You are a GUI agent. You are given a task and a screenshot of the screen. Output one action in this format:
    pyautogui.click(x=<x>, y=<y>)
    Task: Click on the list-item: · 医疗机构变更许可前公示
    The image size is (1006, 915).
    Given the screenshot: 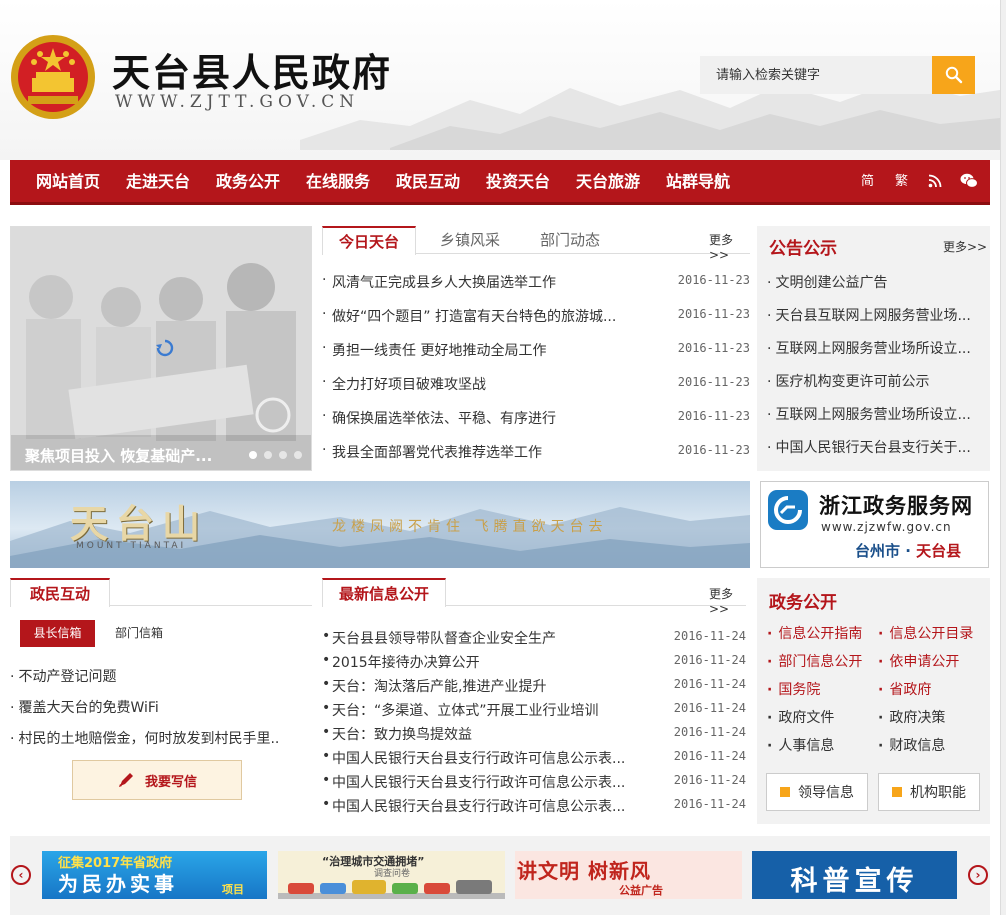 What is the action you would take?
    pyautogui.click(x=848, y=381)
    